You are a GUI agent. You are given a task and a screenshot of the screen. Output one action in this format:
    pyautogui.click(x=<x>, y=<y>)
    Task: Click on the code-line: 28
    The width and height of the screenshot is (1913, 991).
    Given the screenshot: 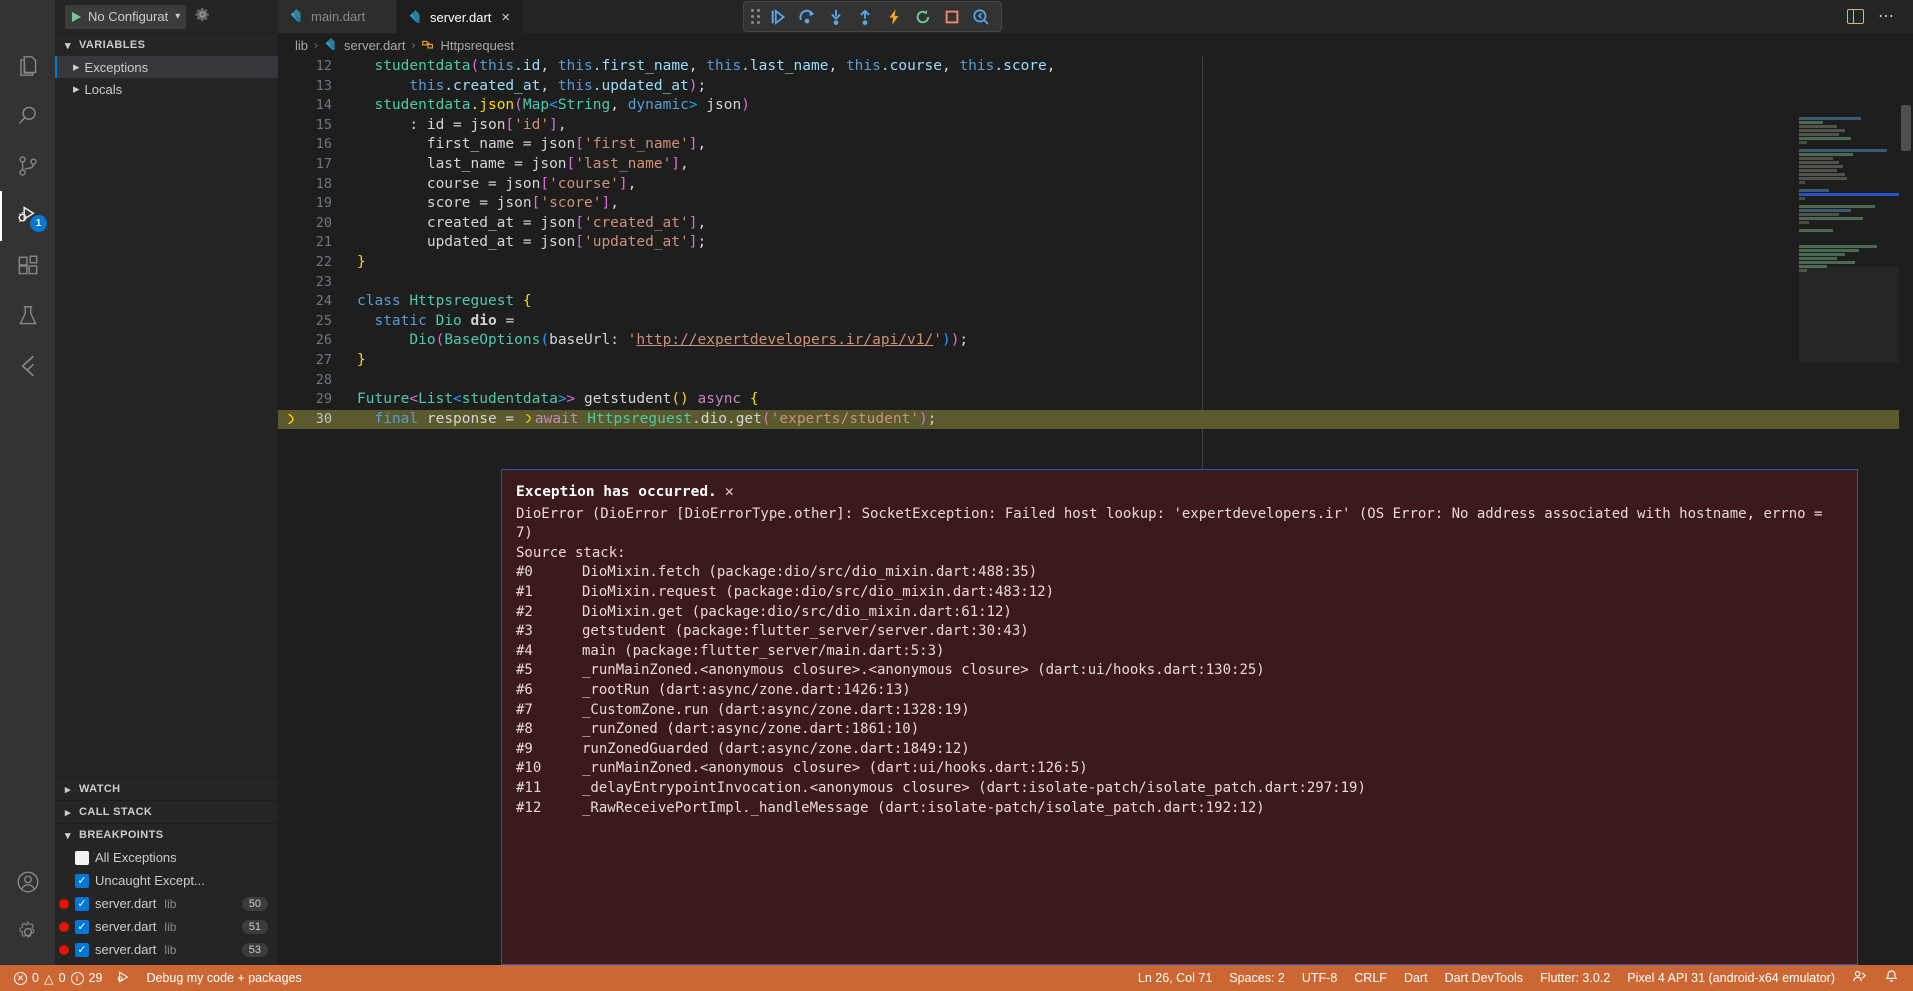 What is the action you would take?
    pyautogui.click(x=1095, y=381)
    